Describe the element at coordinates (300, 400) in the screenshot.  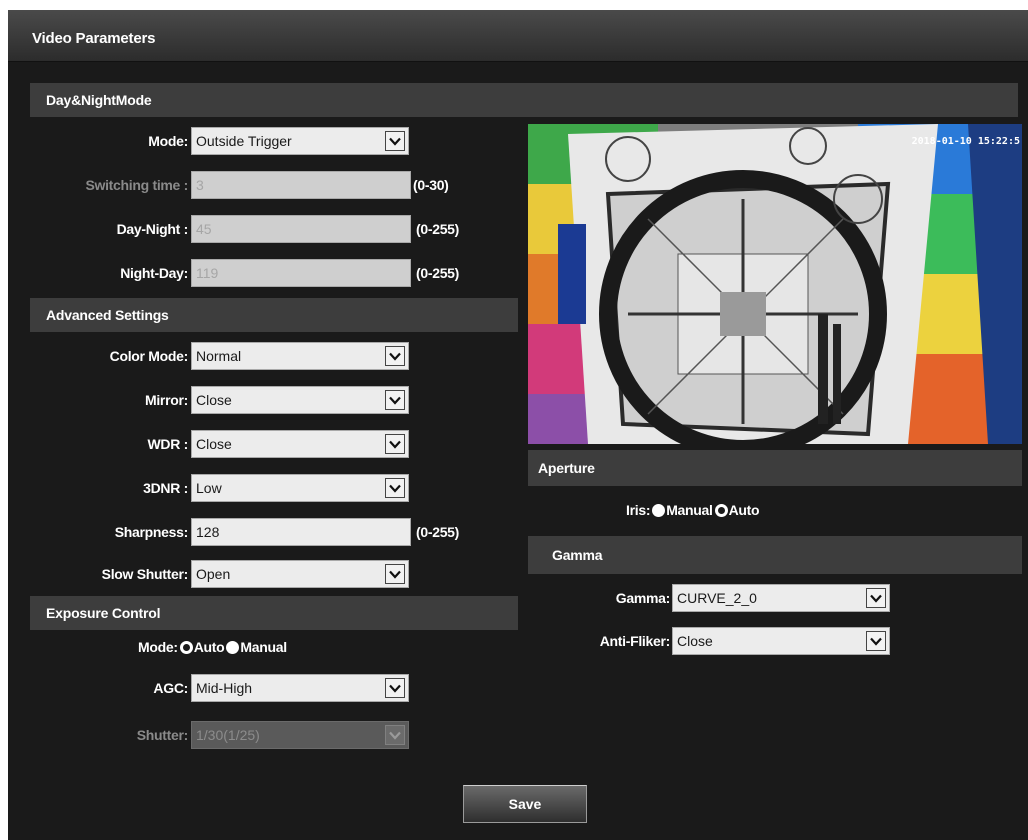
I see `mirror-select: Close` at that location.